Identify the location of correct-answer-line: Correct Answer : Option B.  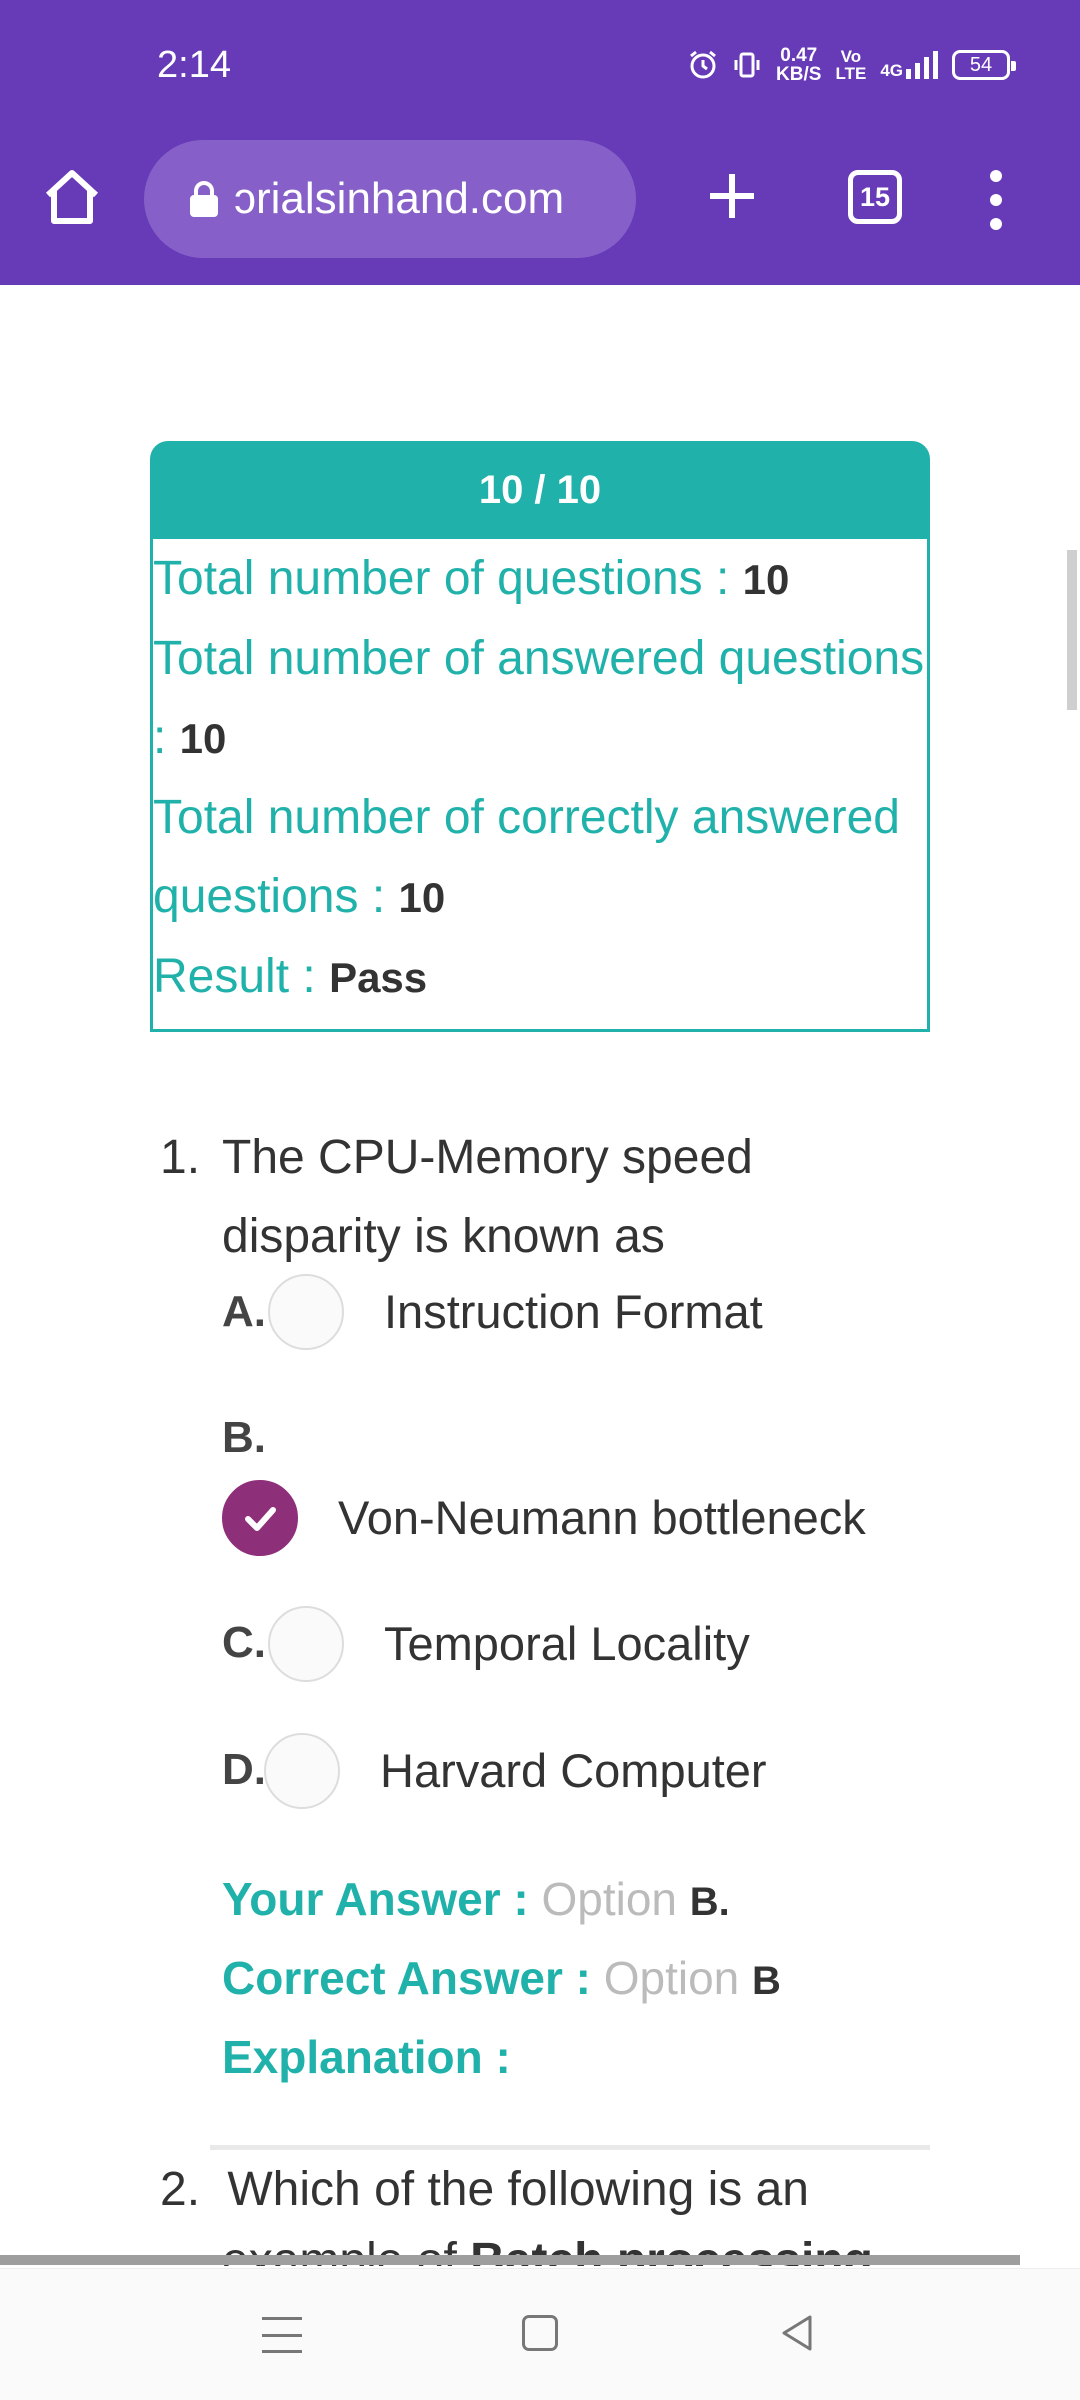
(501, 1978).